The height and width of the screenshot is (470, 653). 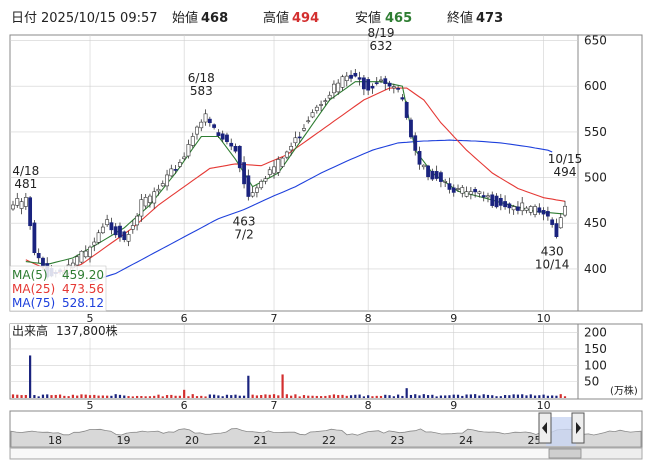 What do you see at coordinates (453, 405) in the screenshot?
I see `volume-month-label: 9` at bounding box center [453, 405].